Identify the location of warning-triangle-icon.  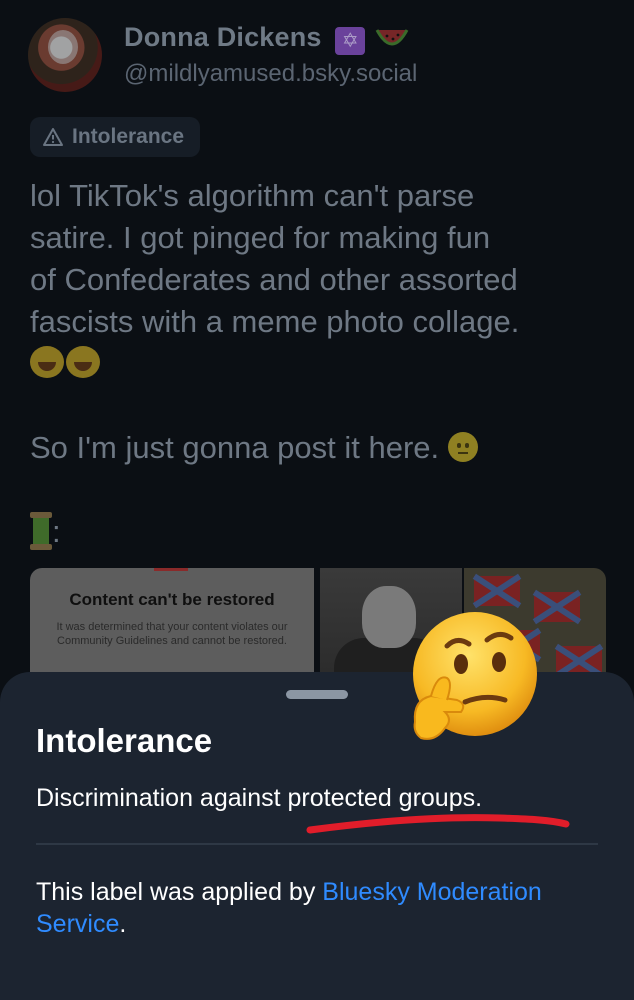
(53, 137).